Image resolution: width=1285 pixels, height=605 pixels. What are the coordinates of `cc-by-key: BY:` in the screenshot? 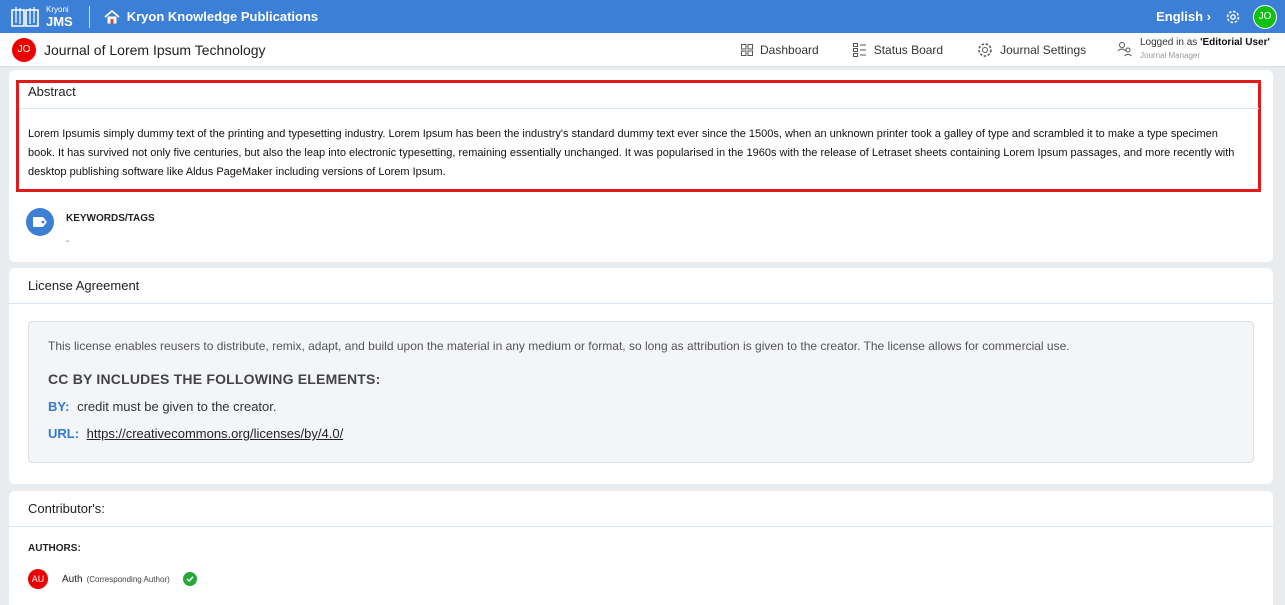 It's located at (59, 406).